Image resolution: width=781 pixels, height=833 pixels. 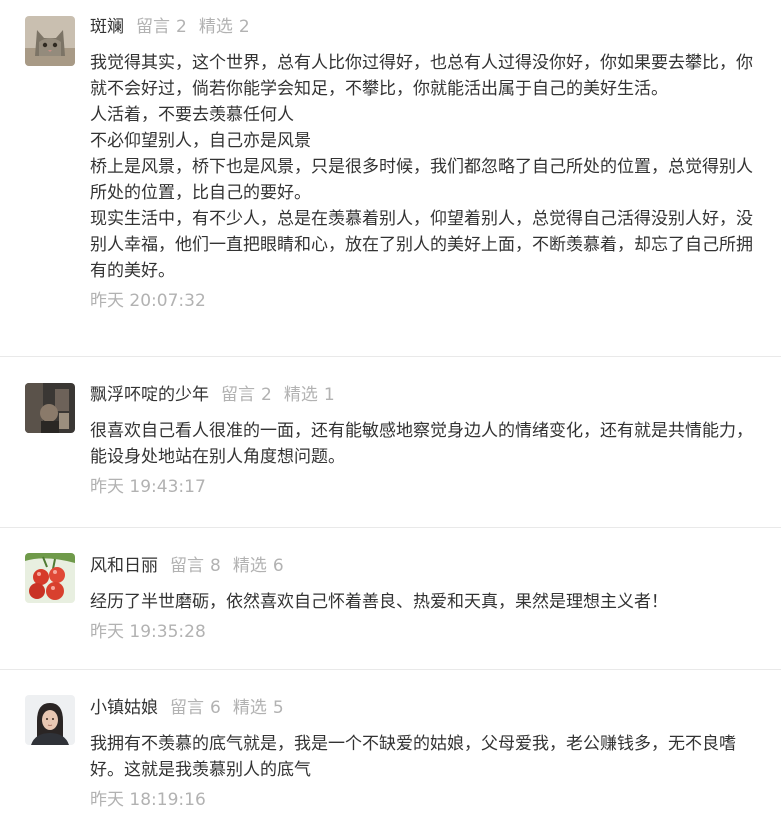 What do you see at coordinates (50, 408) in the screenshot?
I see `dark-photo-avatar-icon` at bounding box center [50, 408].